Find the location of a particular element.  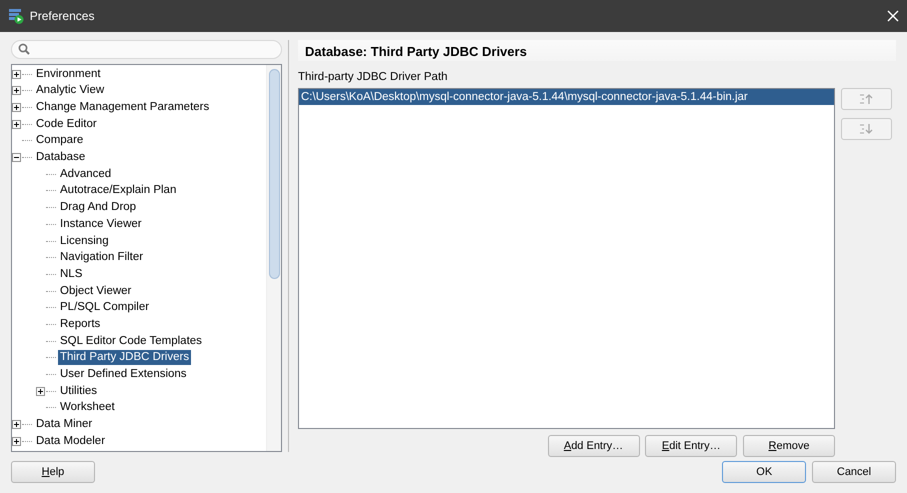

tree-item: Utilities is located at coordinates (79, 391).